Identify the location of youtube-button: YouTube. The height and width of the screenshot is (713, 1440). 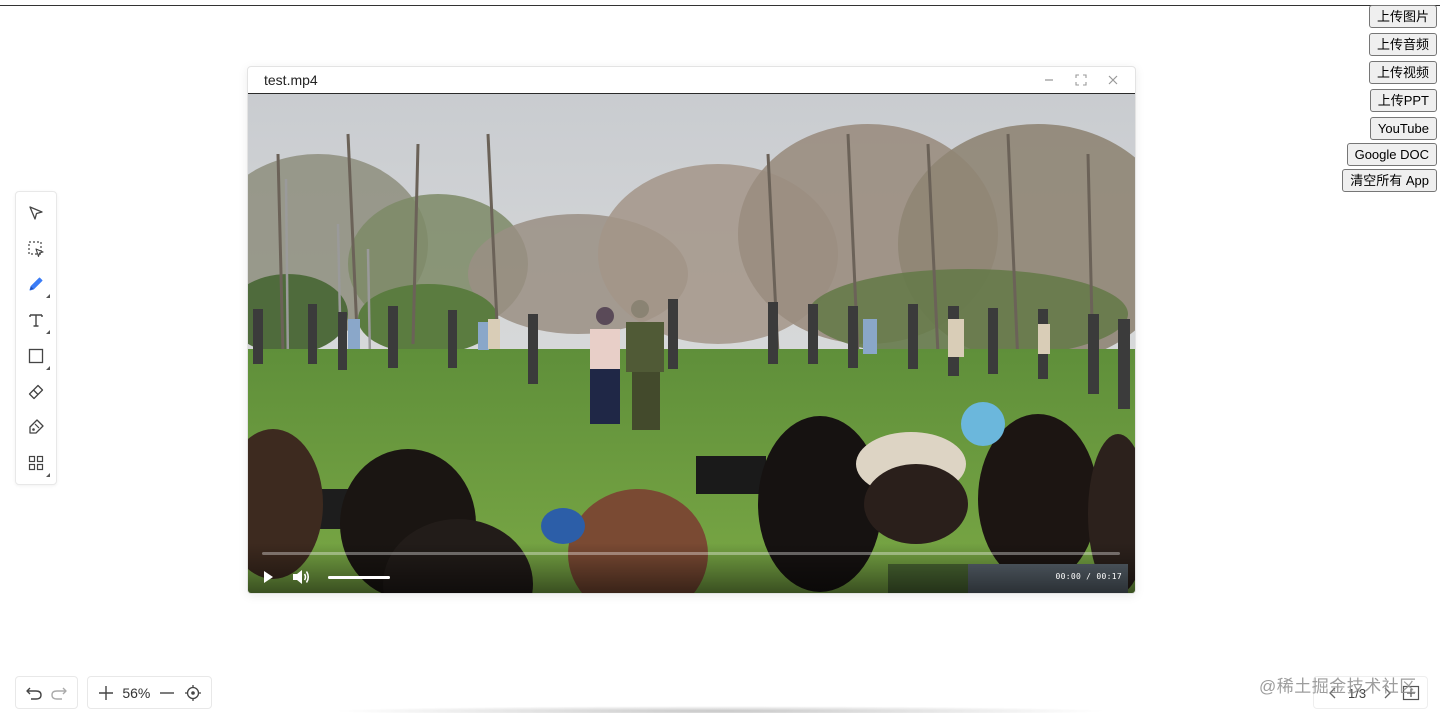
(1403, 128).